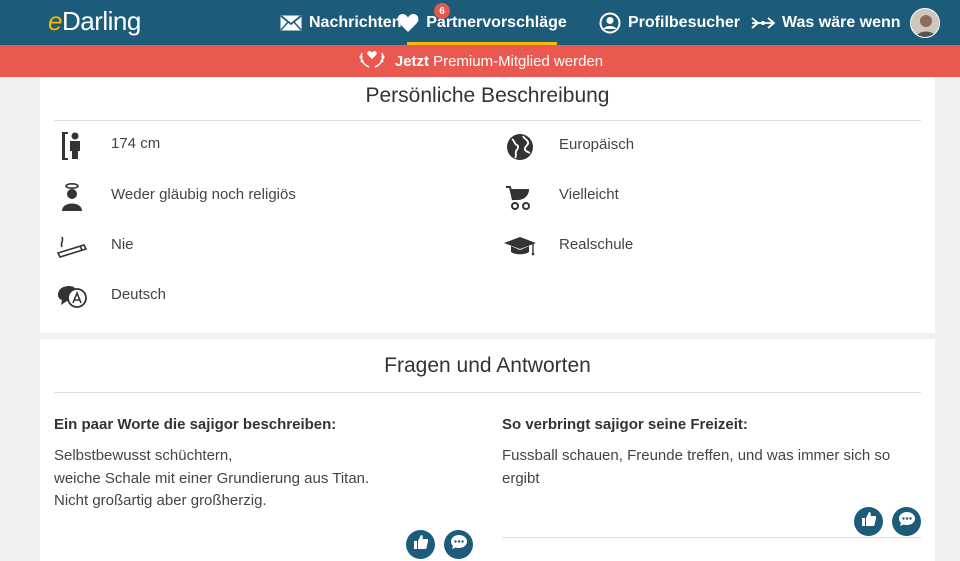  Describe the element at coordinates (72, 197) in the screenshot. I see `religion-icon` at that location.